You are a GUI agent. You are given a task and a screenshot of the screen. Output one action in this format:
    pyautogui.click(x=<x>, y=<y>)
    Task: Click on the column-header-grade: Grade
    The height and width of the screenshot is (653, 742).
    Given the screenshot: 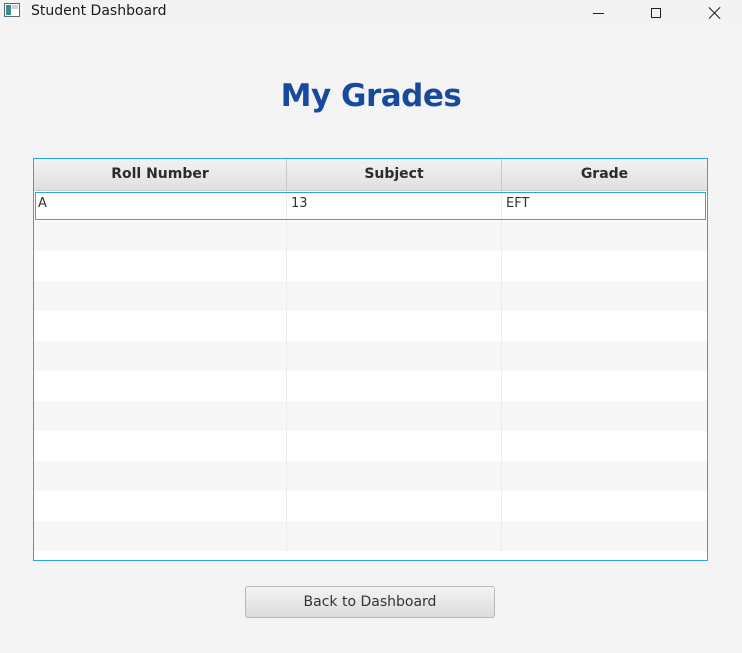 What is the action you would take?
    pyautogui.click(x=604, y=174)
    